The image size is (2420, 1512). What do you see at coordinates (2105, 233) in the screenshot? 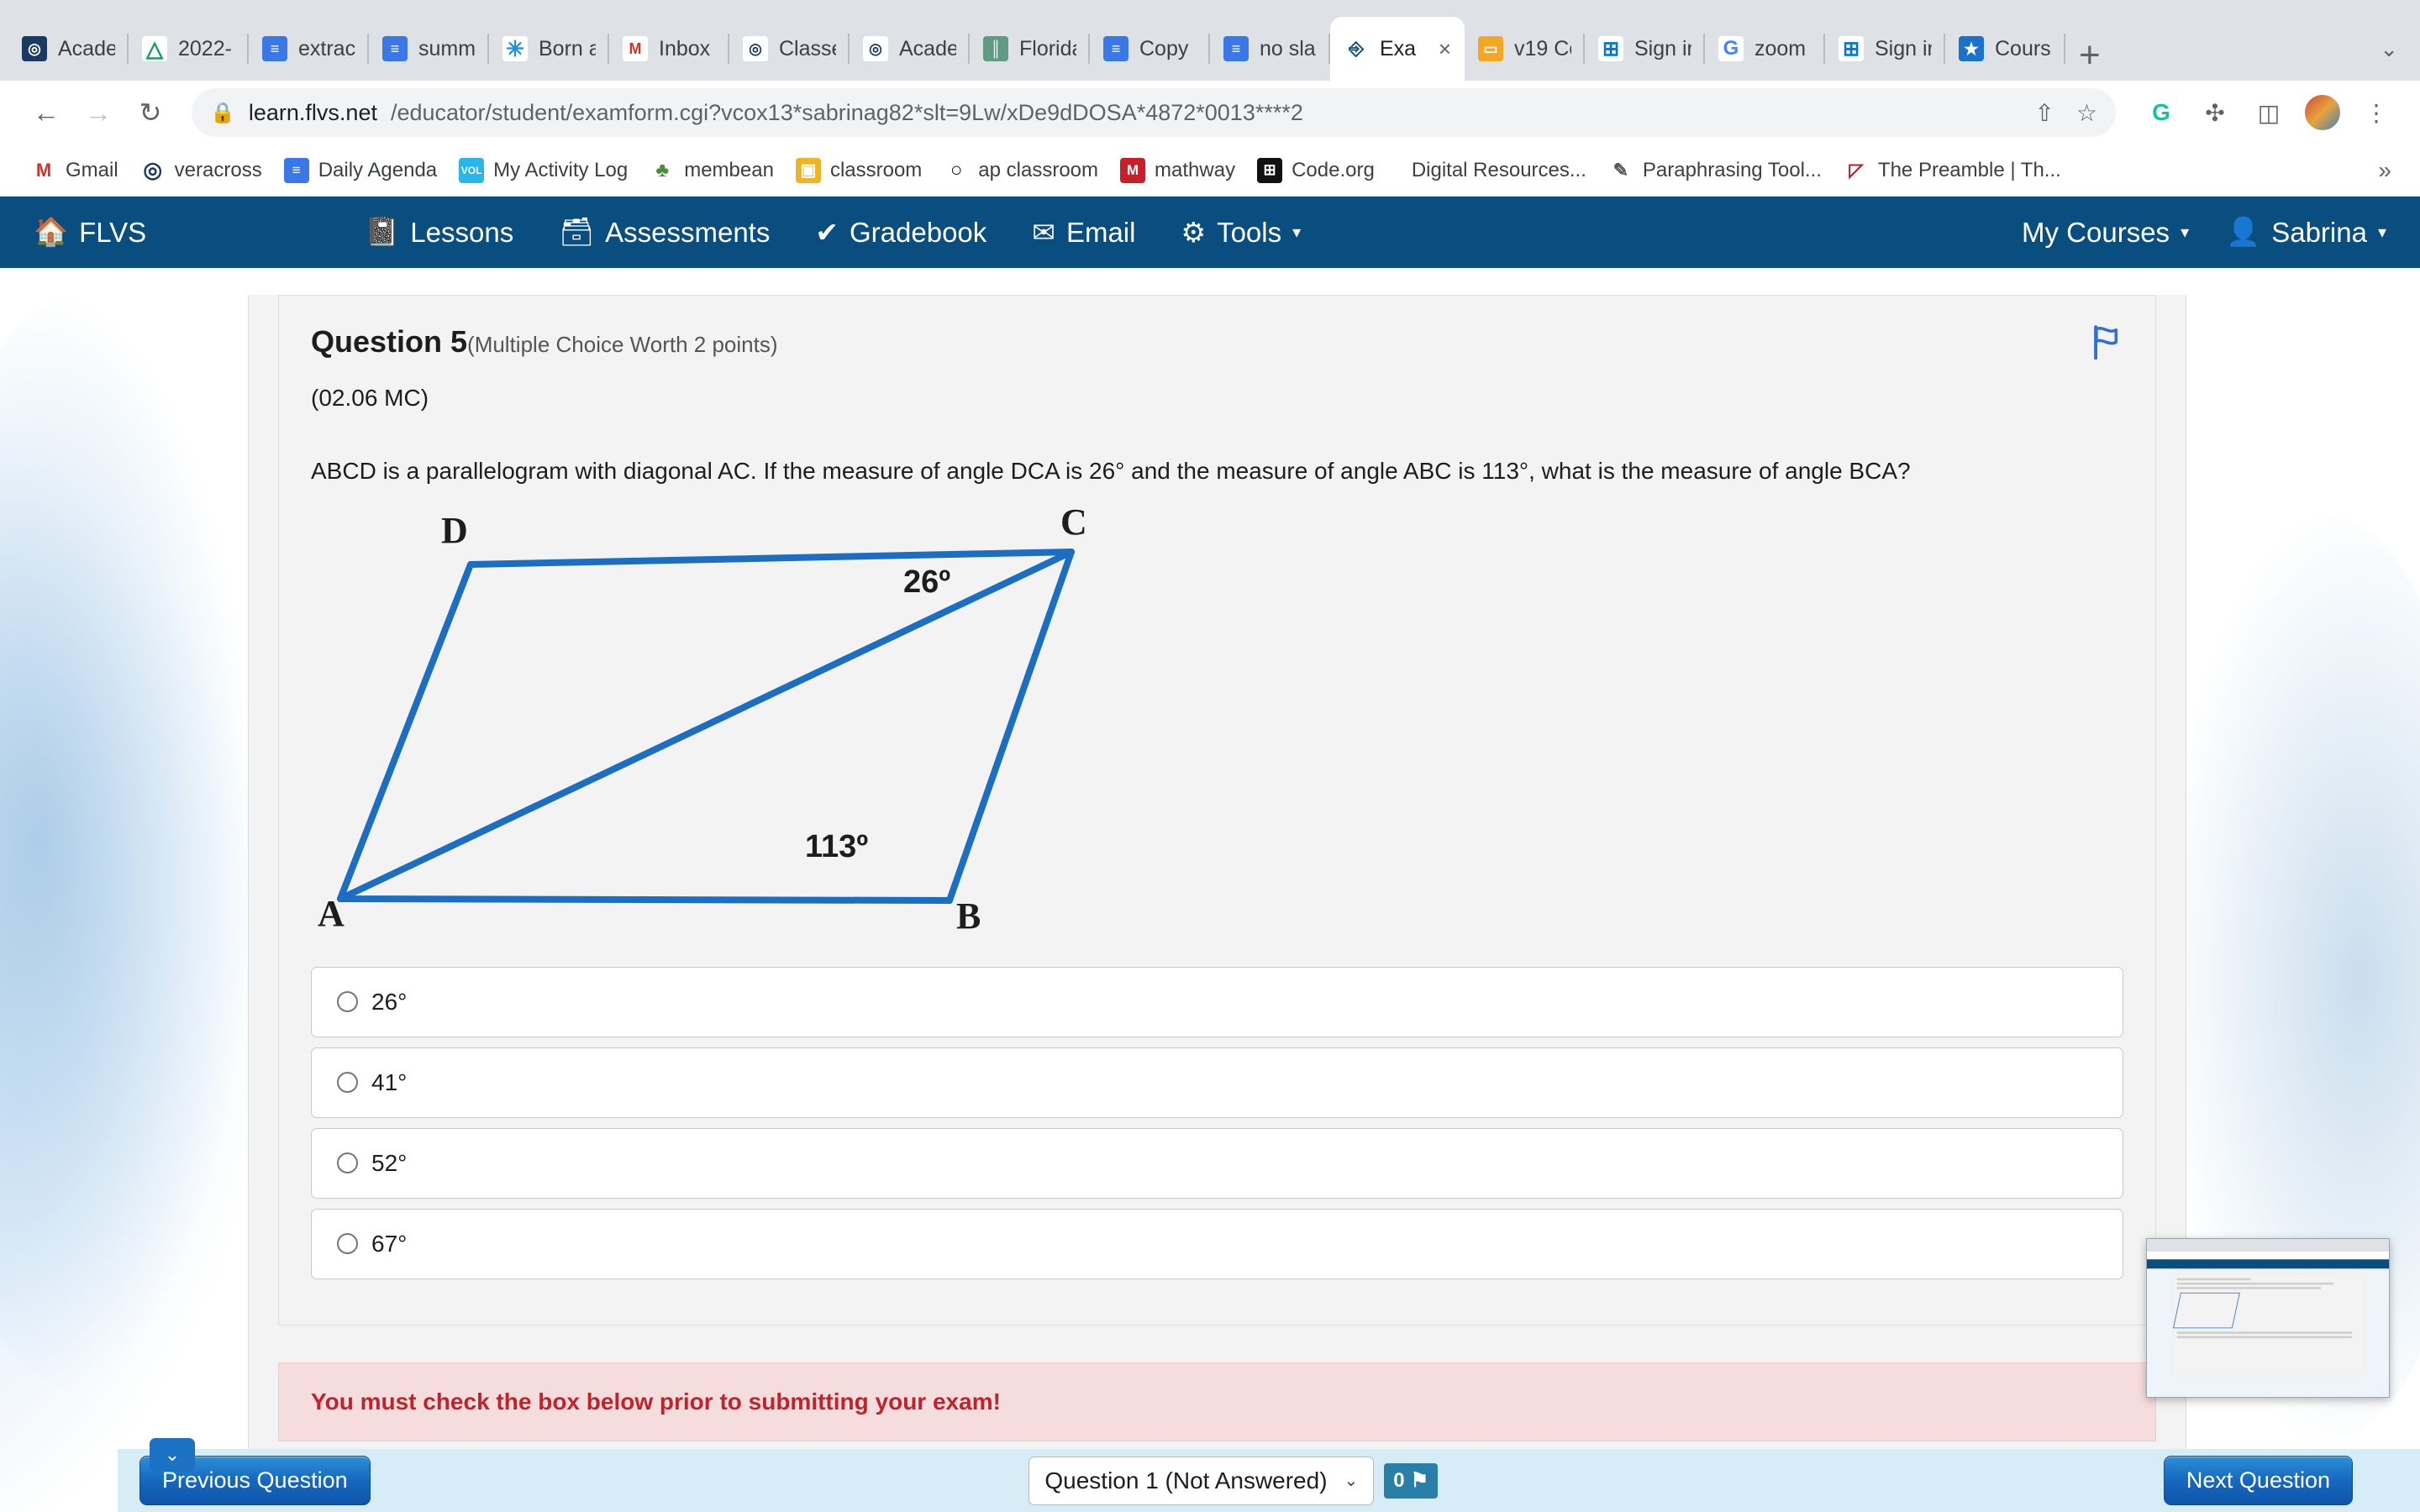
I see `nav-item-my-courses: My Courses ▾` at bounding box center [2105, 233].